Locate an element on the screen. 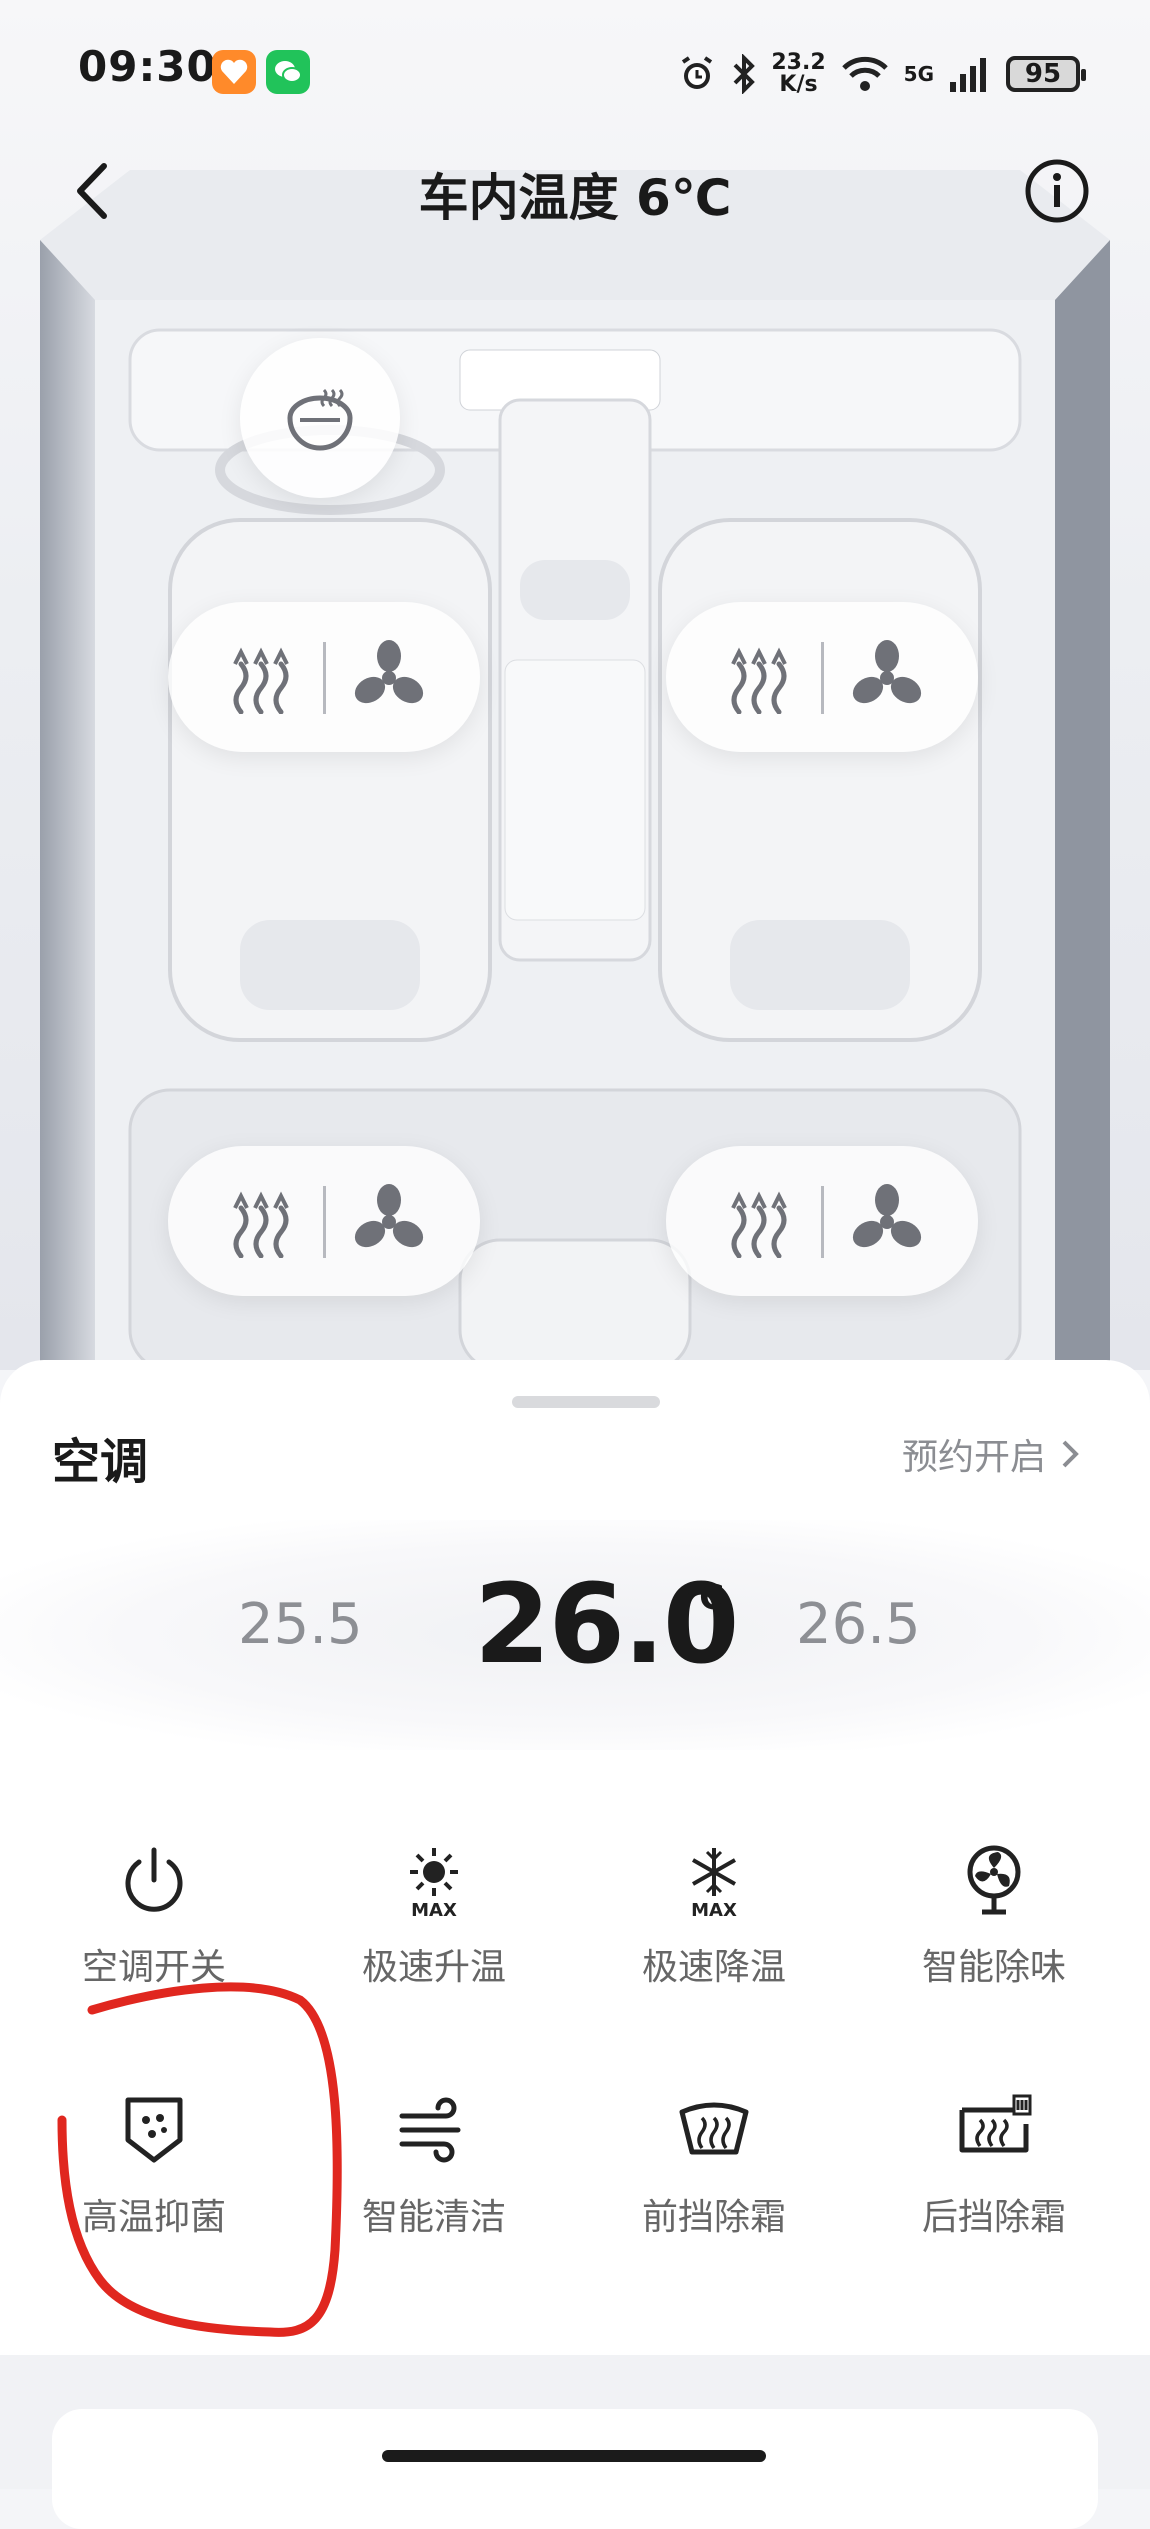  wifi-icon is located at coordinates (864, 73).